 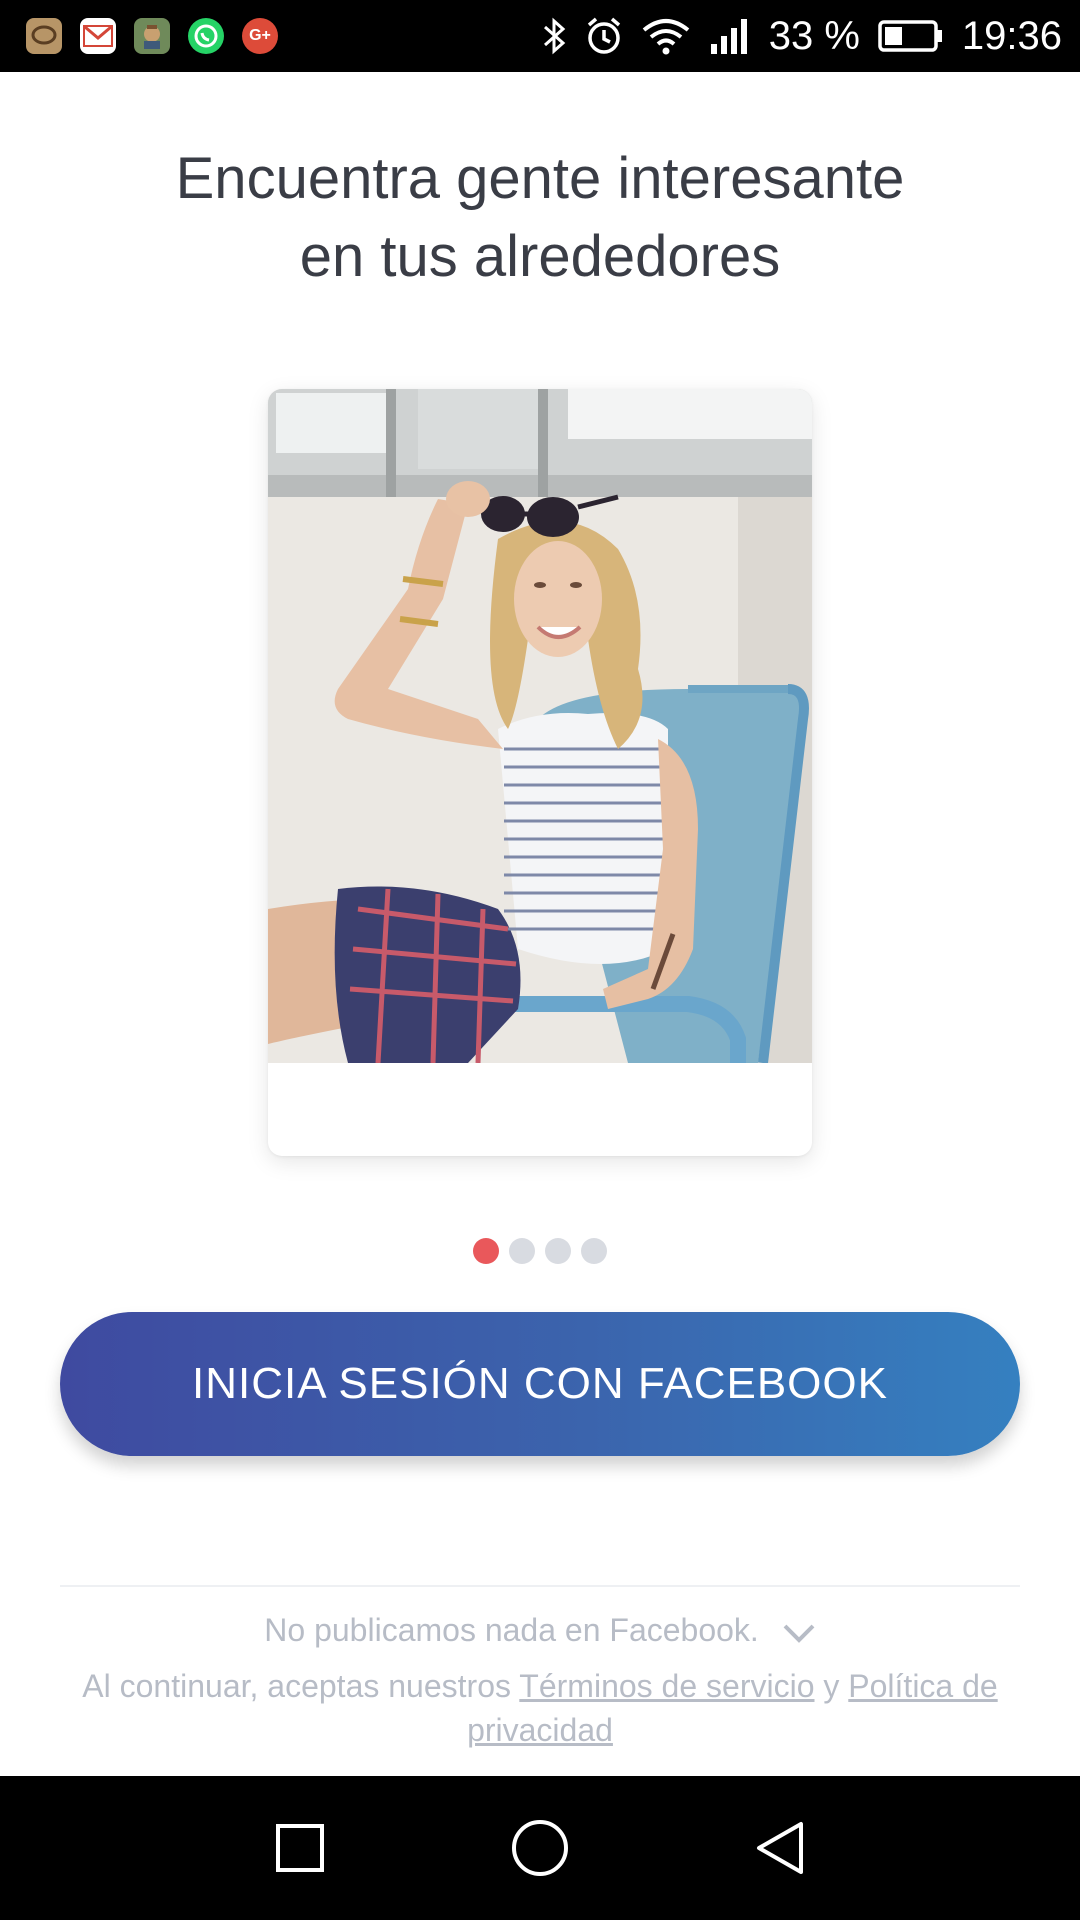 What do you see at coordinates (831, 1686) in the screenshot?
I see `legal-conjunction: y` at bounding box center [831, 1686].